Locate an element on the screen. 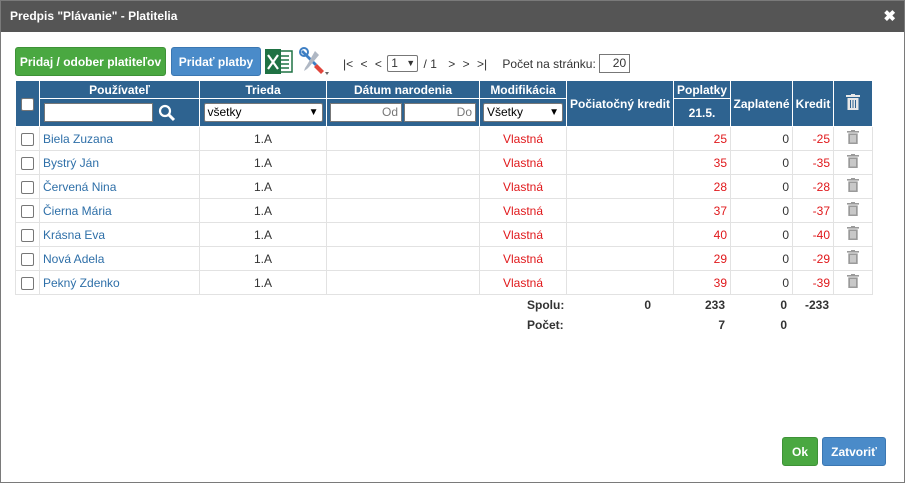  page-count: / 1 is located at coordinates (430, 63).